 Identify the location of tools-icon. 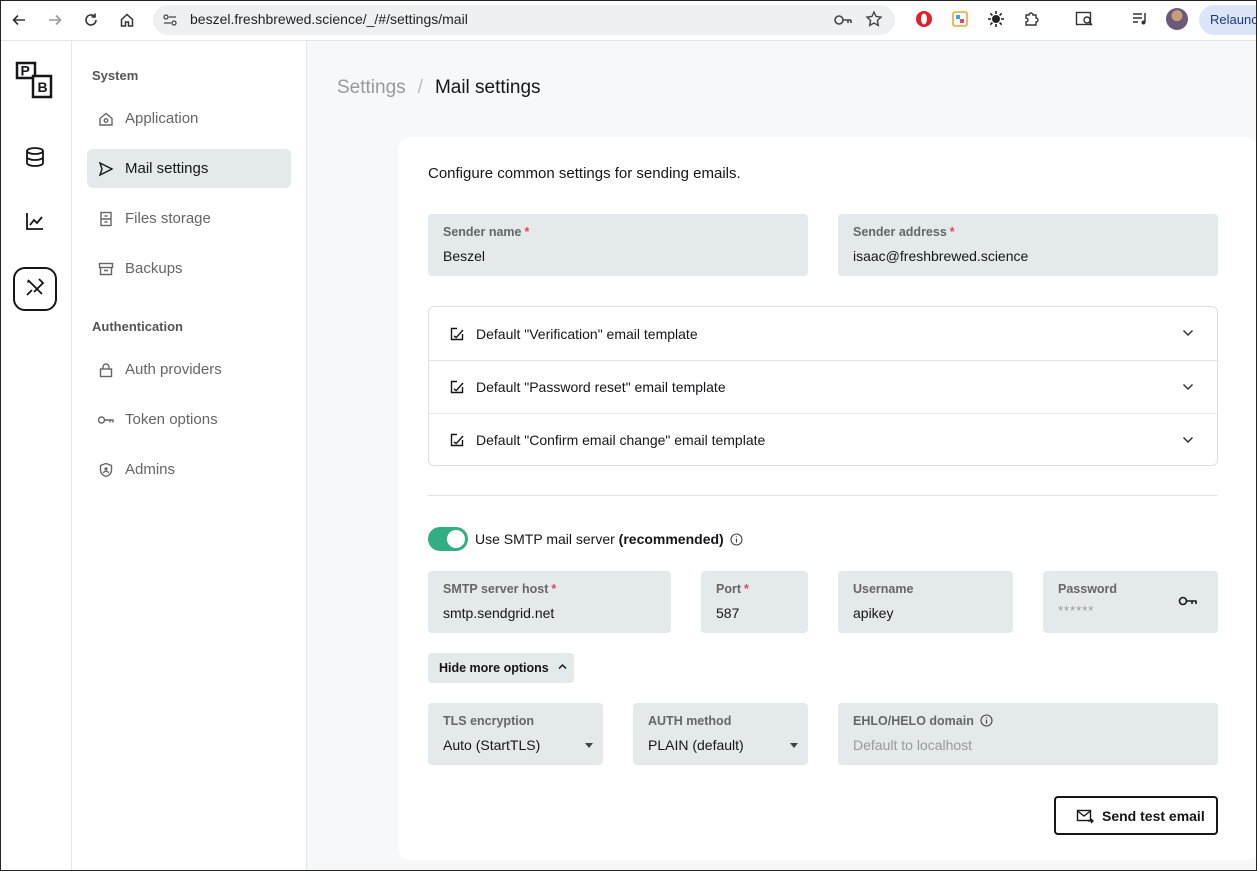
(35, 289).